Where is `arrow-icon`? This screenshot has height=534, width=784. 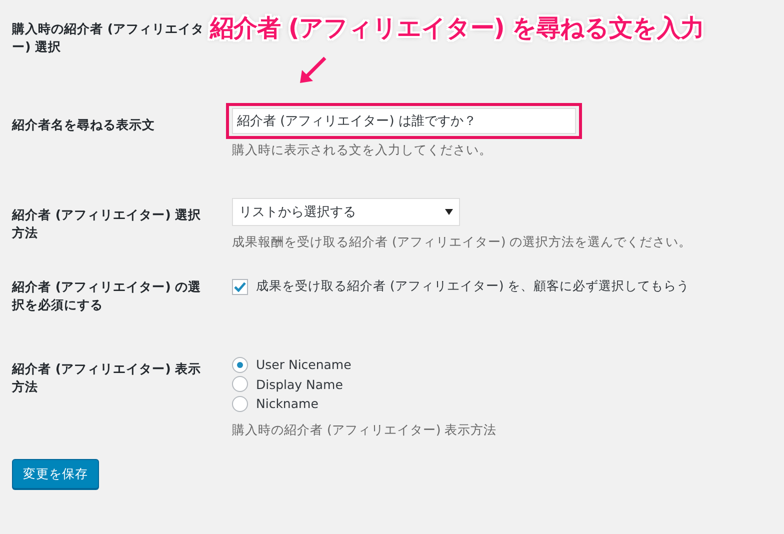
arrow-icon is located at coordinates (313, 70).